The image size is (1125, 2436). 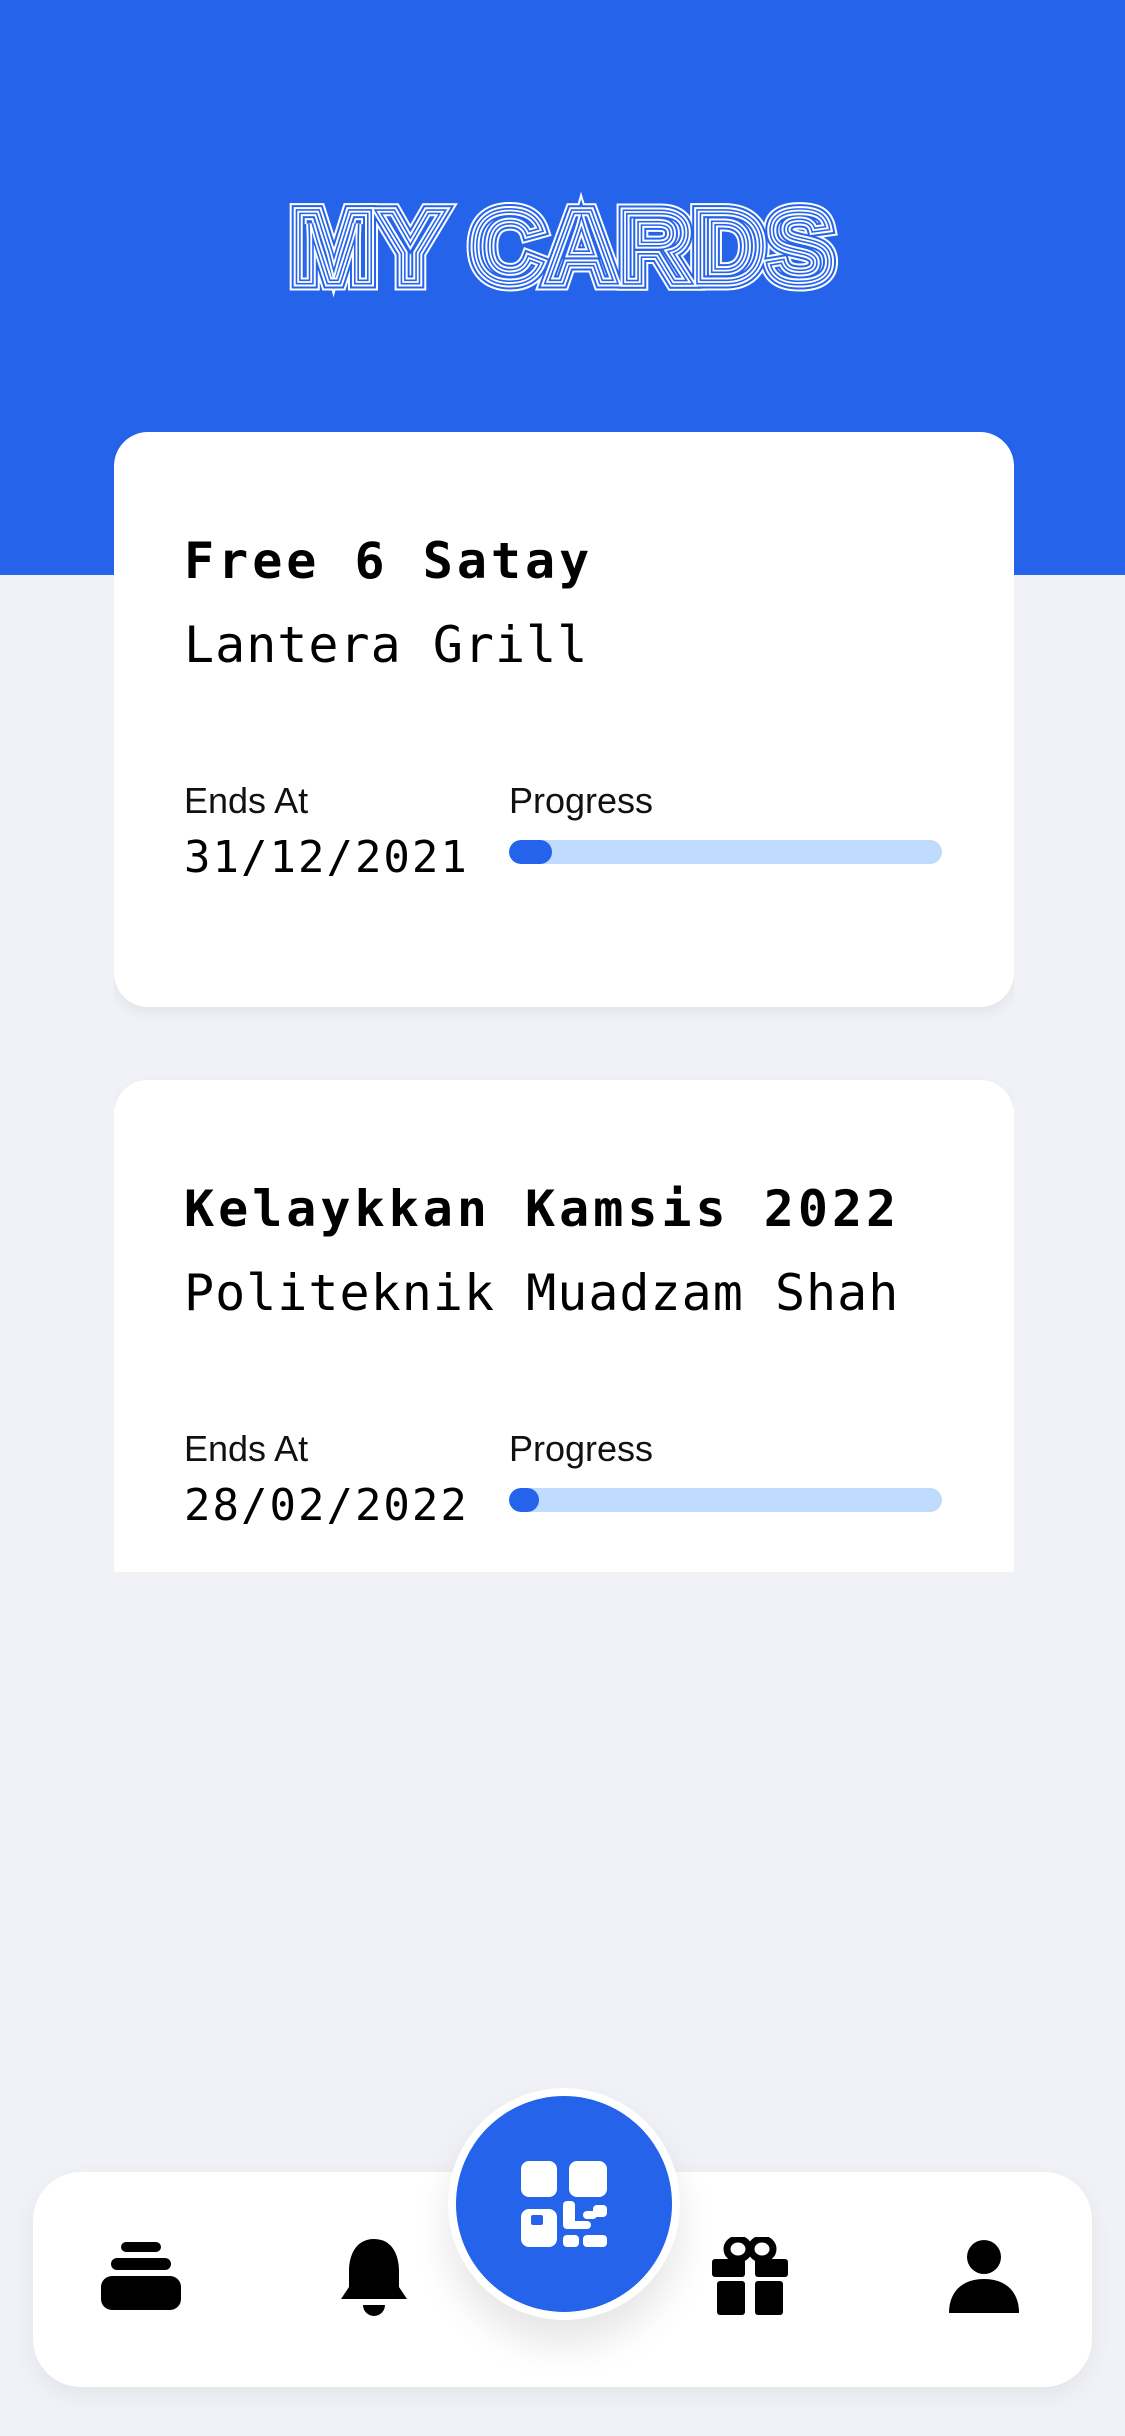 I want to click on qr-code-icon, so click(x=564, y=2204).